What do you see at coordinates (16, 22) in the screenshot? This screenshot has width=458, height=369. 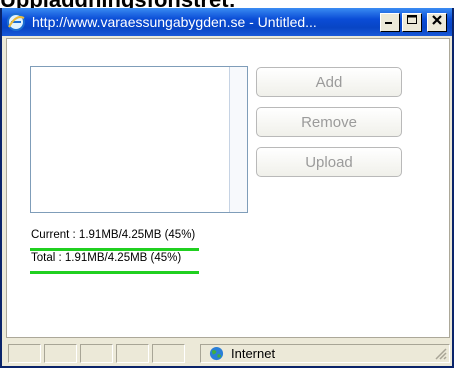 I see `ie-icon` at bounding box center [16, 22].